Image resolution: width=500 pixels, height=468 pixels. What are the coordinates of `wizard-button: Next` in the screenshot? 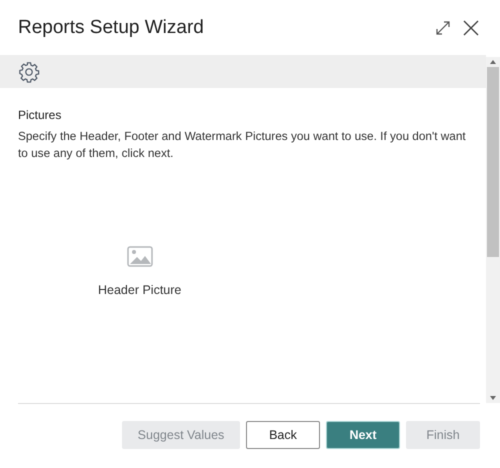 It's located at (363, 435).